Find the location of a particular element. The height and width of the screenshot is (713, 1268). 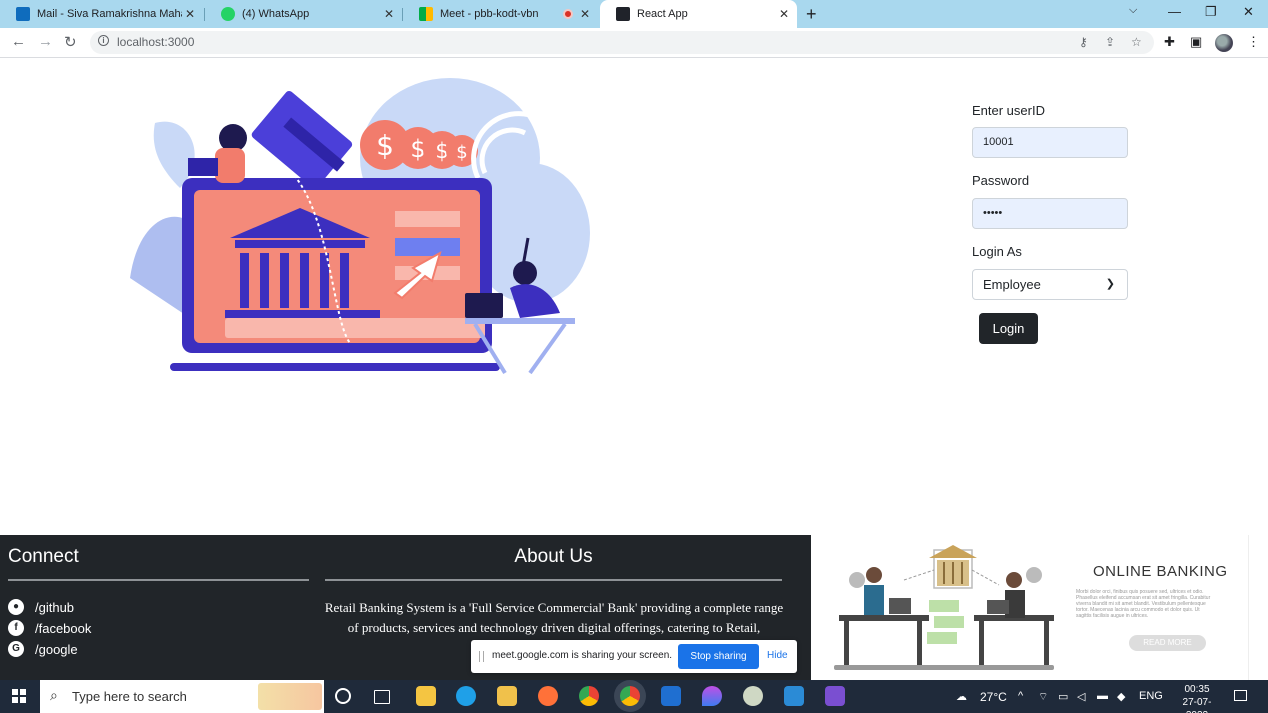

login-button: Login is located at coordinates (1008, 328).